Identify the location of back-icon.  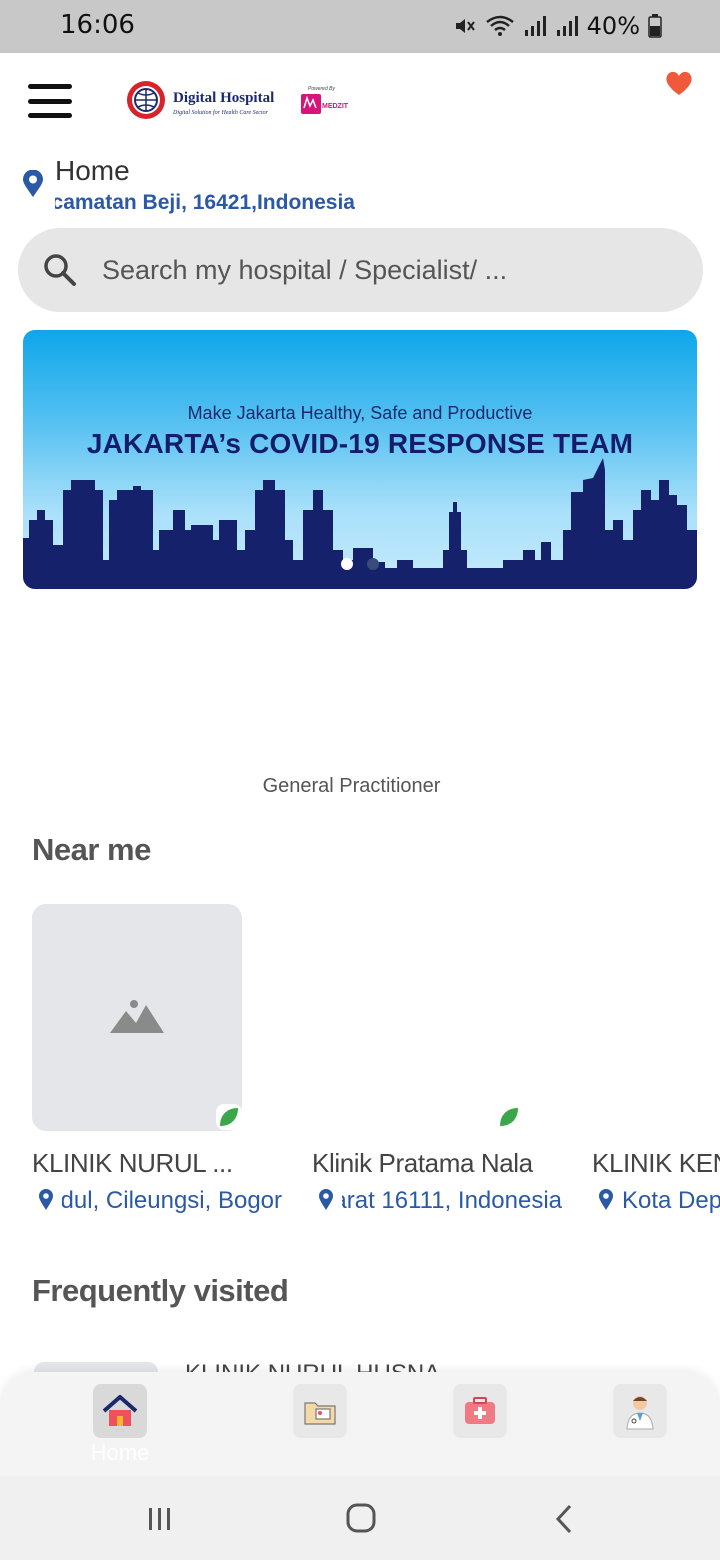
(564, 1519).